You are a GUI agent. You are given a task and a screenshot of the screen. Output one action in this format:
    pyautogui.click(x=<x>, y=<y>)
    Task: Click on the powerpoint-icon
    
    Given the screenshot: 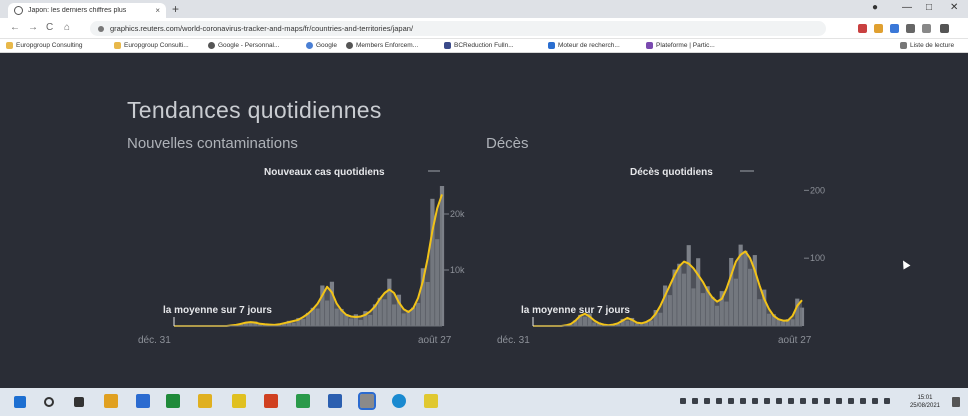 What is the action you would take?
    pyautogui.click(x=271, y=401)
    